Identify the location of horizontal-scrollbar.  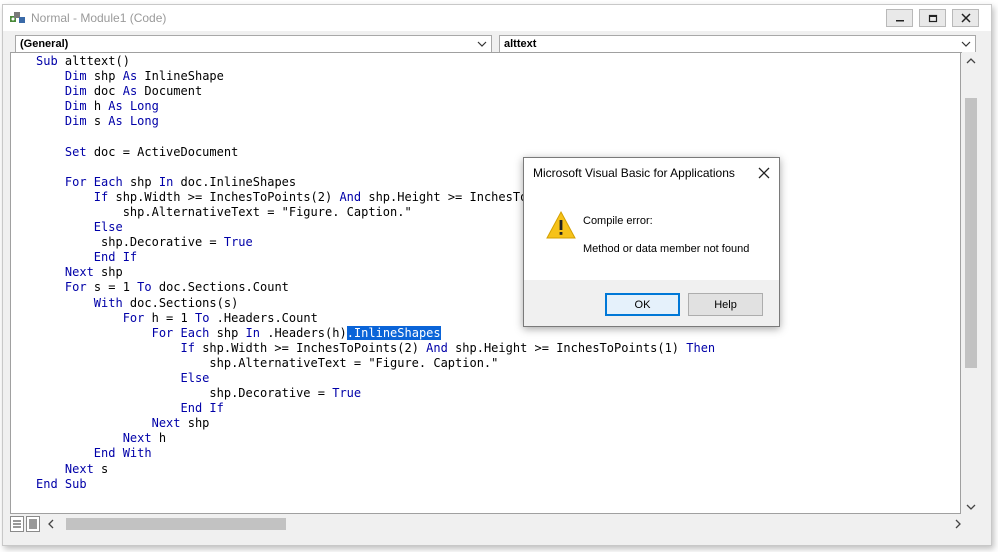
(495, 524).